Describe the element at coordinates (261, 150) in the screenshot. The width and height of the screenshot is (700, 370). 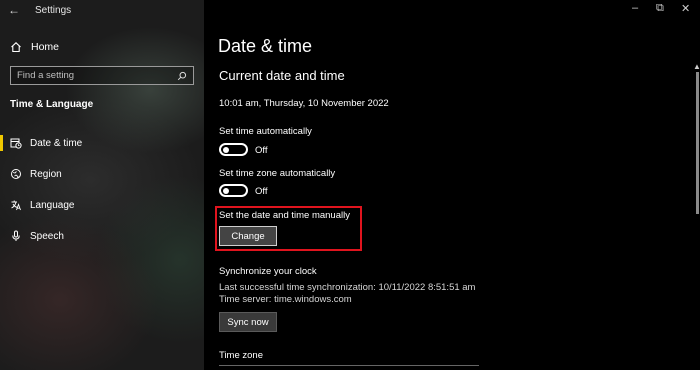
I see `set-time-auto-state: Off` at that location.